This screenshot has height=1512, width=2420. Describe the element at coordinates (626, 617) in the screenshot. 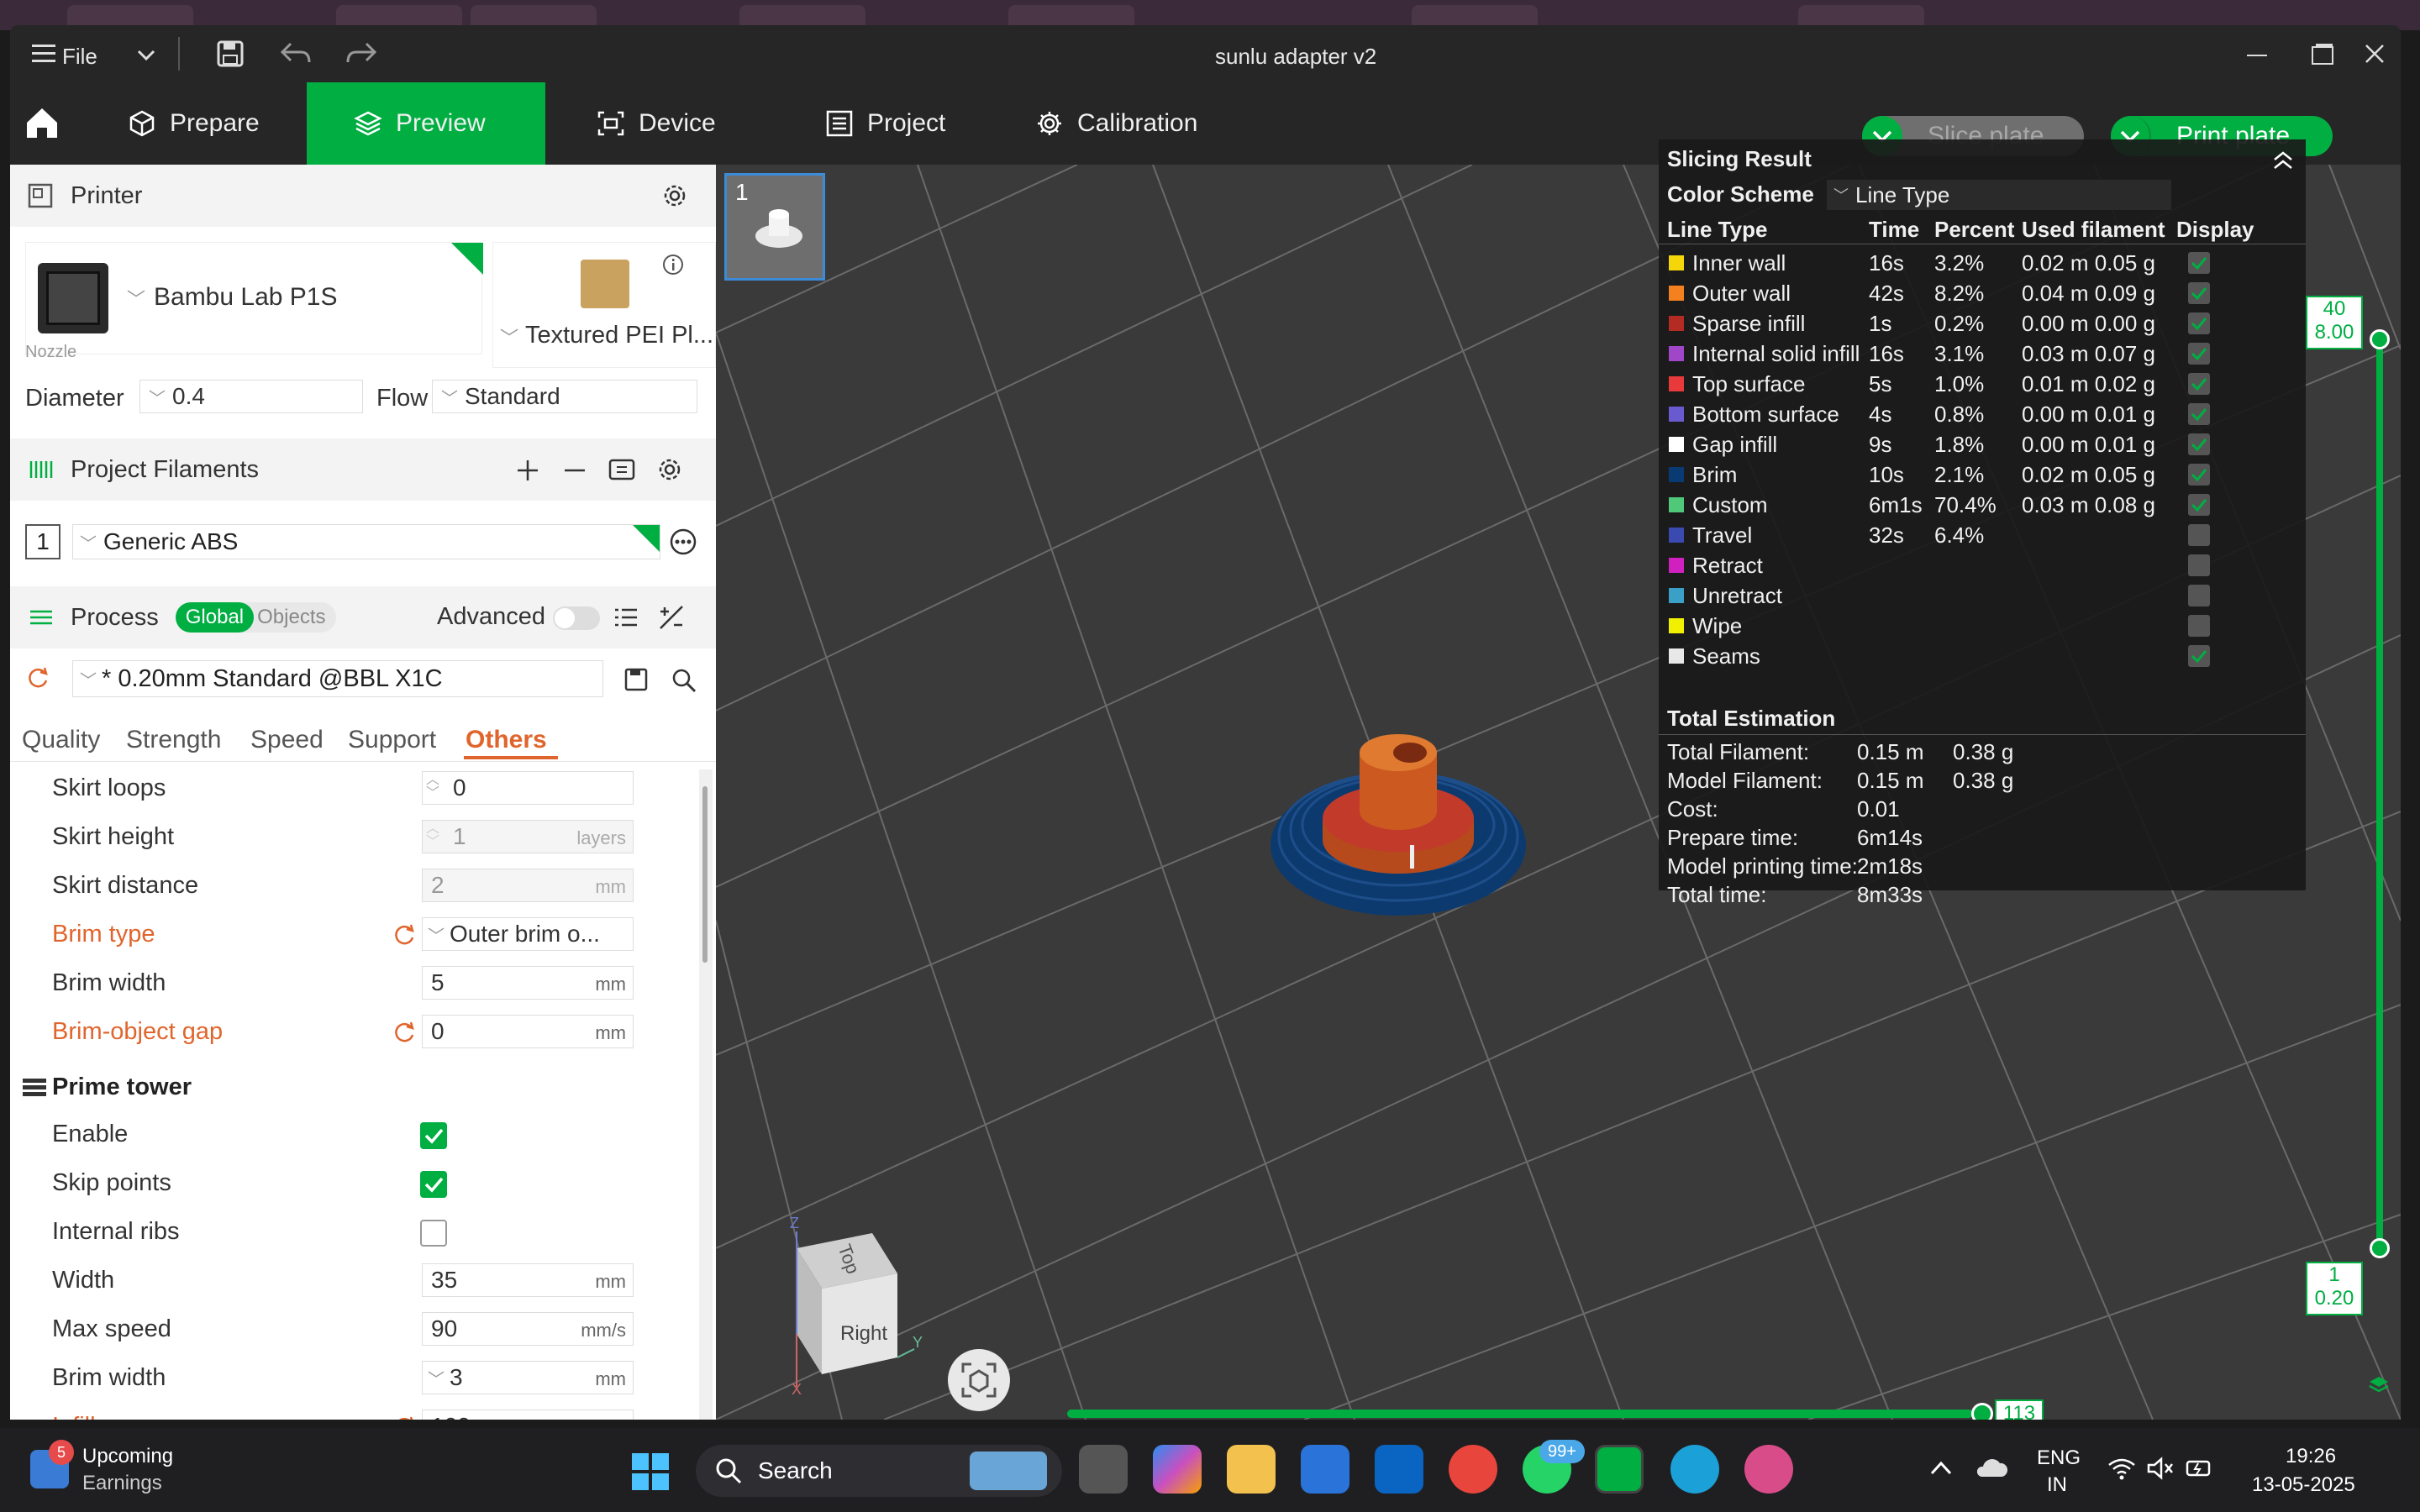

I see `list-view-icon` at that location.